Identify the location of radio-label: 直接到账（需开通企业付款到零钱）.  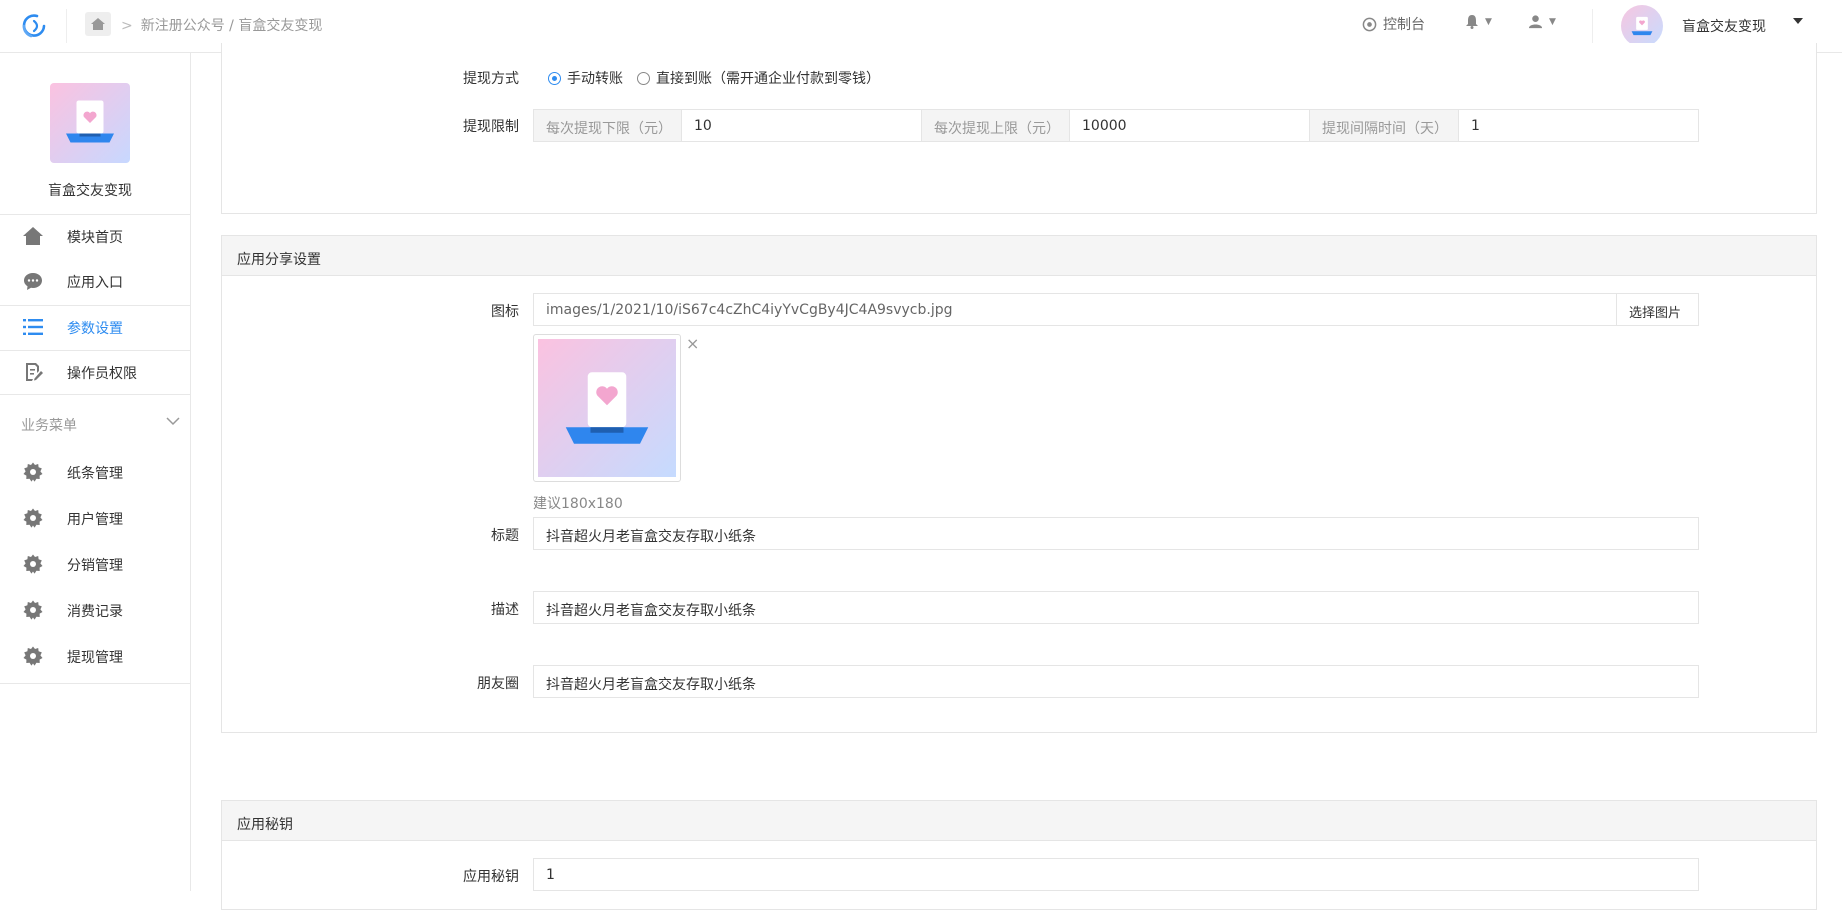
(768, 79).